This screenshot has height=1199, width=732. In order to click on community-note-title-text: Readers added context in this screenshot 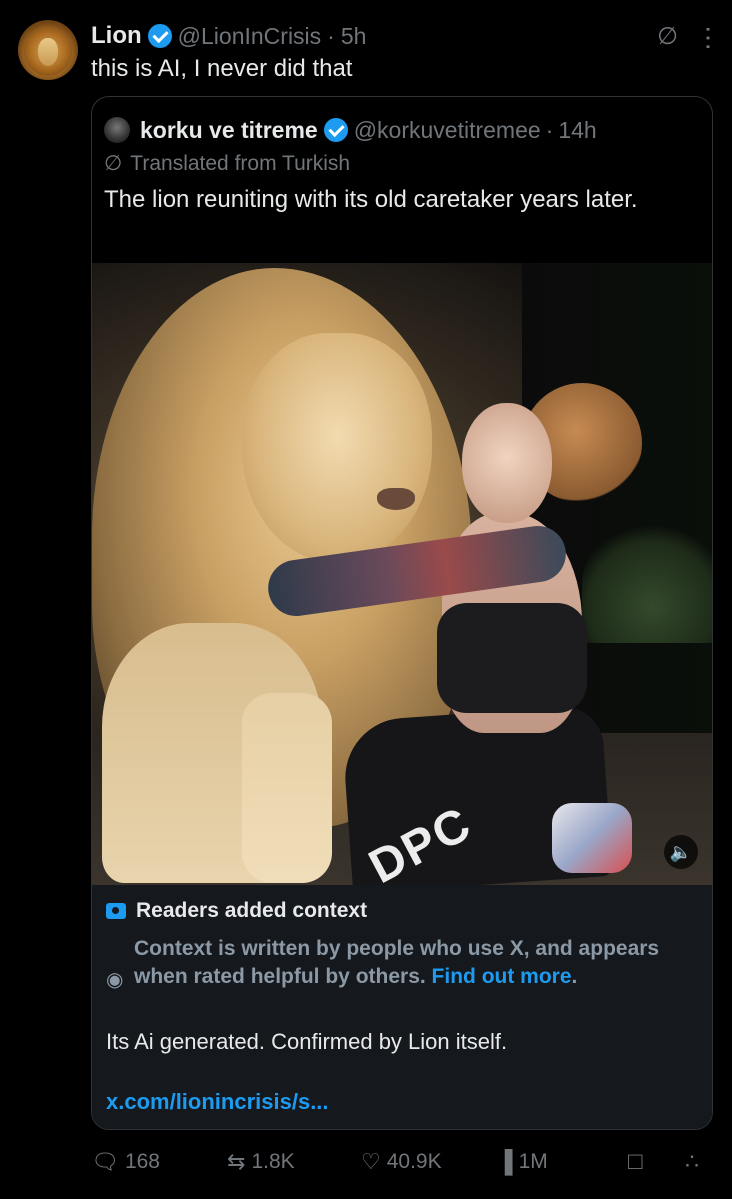, I will do `click(252, 910)`.